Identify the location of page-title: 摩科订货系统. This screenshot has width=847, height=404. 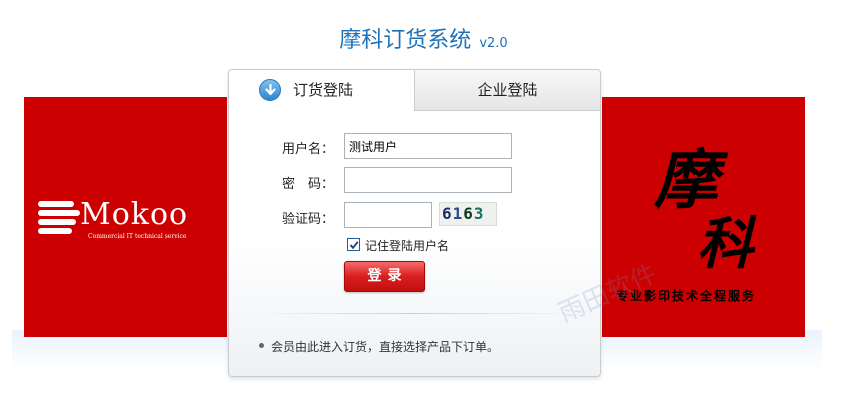
(405, 40).